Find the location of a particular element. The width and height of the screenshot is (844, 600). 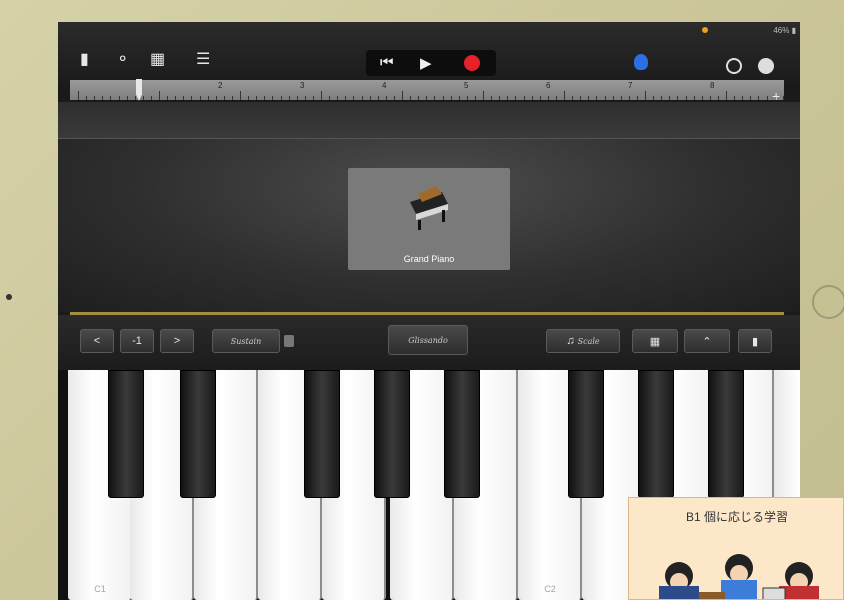

mixer-icon: ☰ is located at coordinates (203, 60).